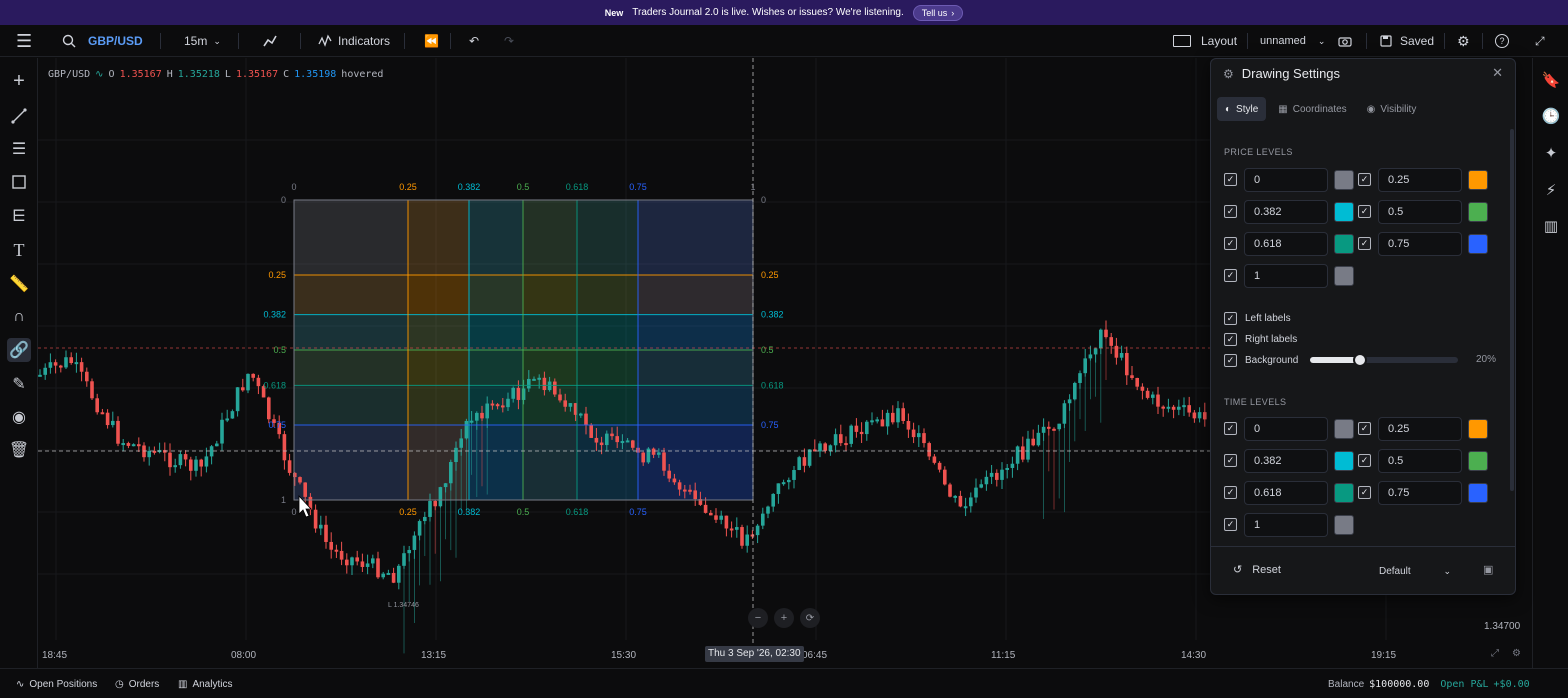  Describe the element at coordinates (19, 450) in the screenshot. I see `delete-tool: 🗑` at that location.